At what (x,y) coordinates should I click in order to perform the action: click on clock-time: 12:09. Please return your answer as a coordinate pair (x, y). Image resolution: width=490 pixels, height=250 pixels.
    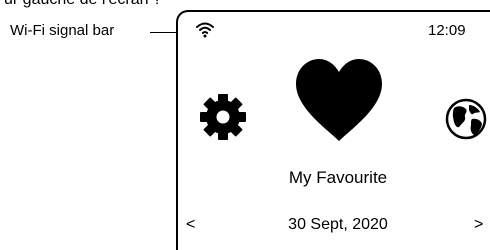
    Looking at the image, I should click on (447, 30).